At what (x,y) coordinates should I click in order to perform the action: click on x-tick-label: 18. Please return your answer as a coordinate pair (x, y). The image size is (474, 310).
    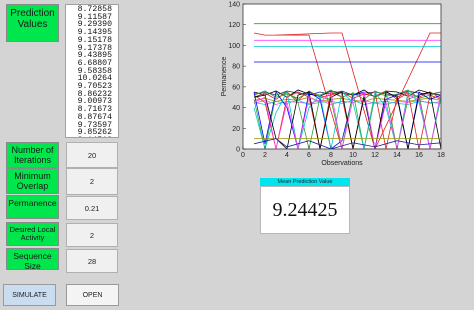
    Looking at the image, I should click on (441, 155).